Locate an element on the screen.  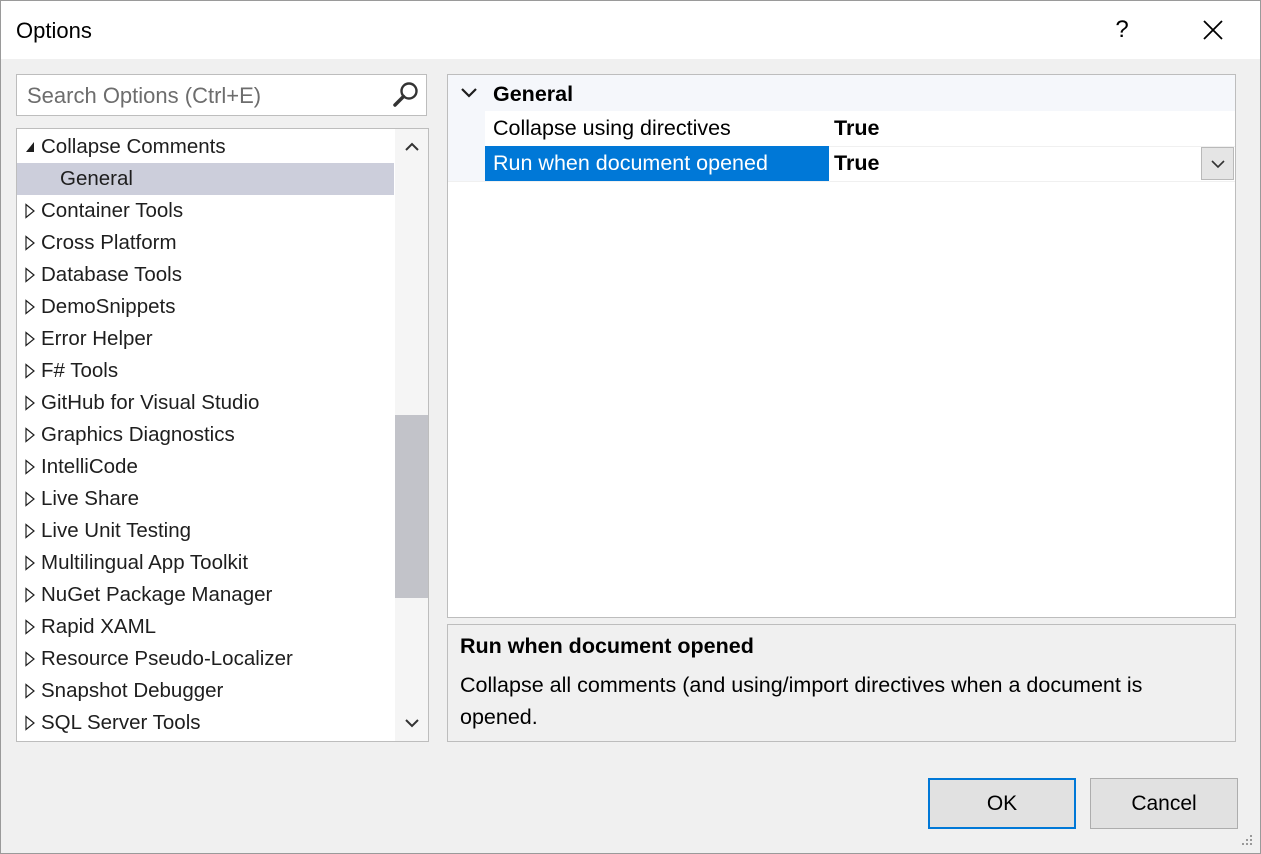
tree-item-label: DemoSnippets is located at coordinates (108, 306).